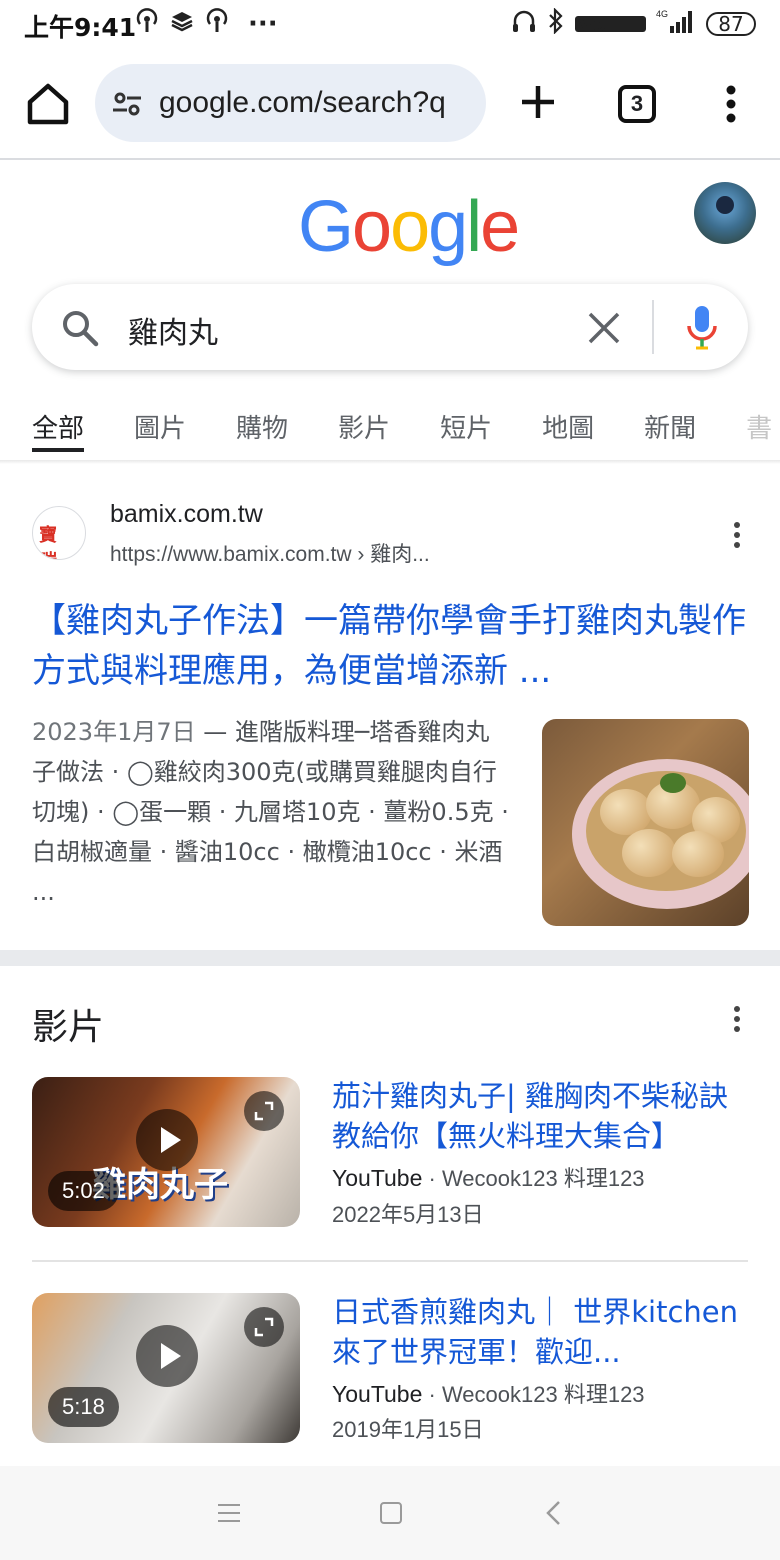 The height and width of the screenshot is (1560, 780). I want to click on url-bar: google.com/search?q, so click(290, 103).